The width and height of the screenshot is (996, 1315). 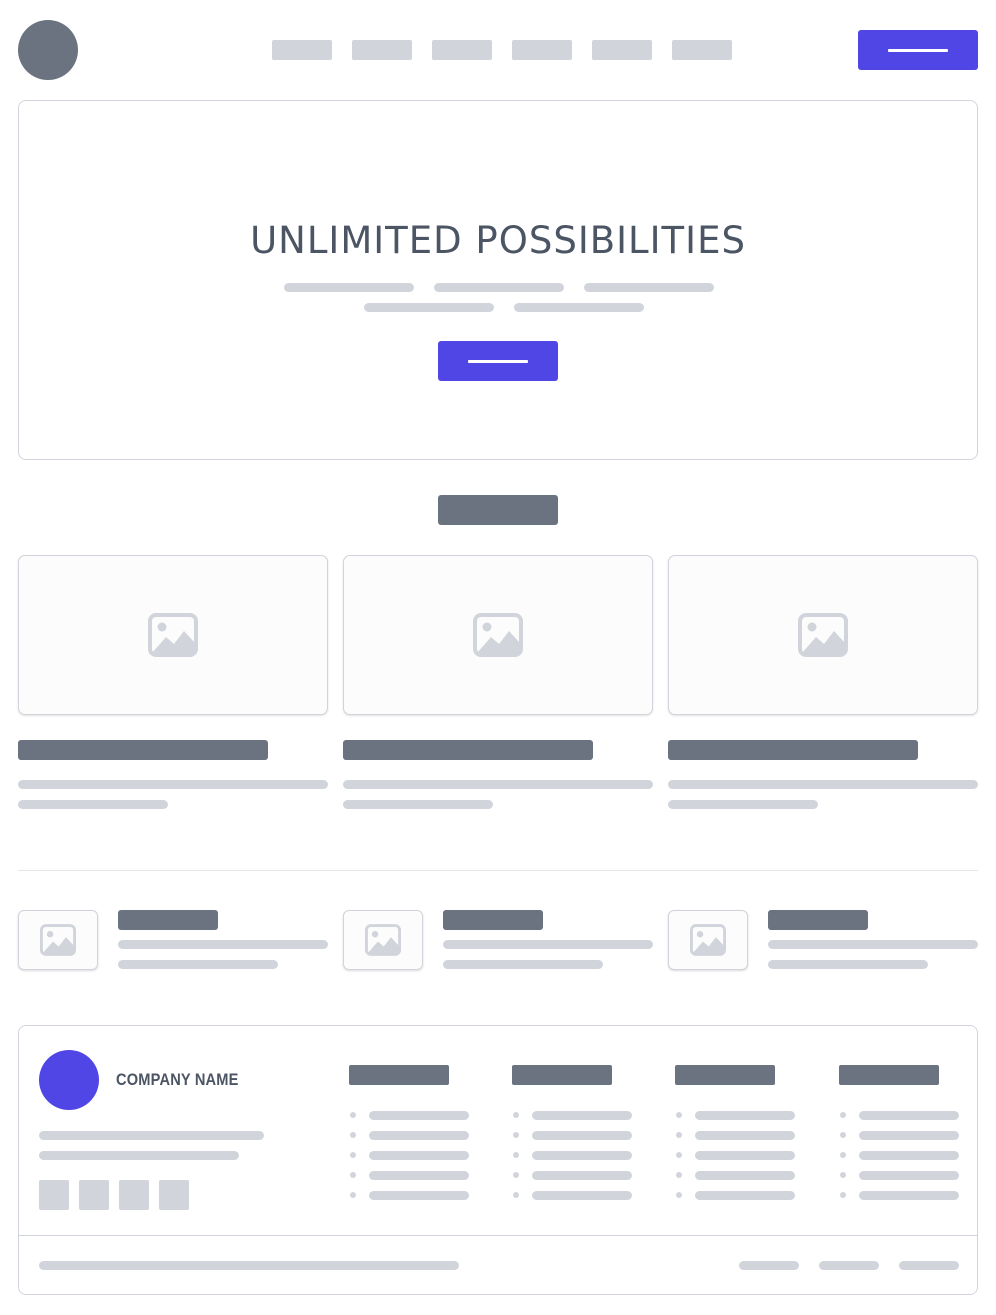 I want to click on hero-cta-label-placeholder, so click(x=498, y=361).